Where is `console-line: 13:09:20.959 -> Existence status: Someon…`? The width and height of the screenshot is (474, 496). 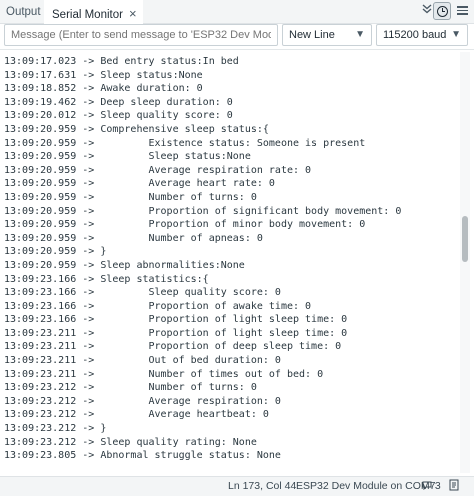 console-line: 13:09:20.959 -> Existence status: Someon… is located at coordinates (185, 143).